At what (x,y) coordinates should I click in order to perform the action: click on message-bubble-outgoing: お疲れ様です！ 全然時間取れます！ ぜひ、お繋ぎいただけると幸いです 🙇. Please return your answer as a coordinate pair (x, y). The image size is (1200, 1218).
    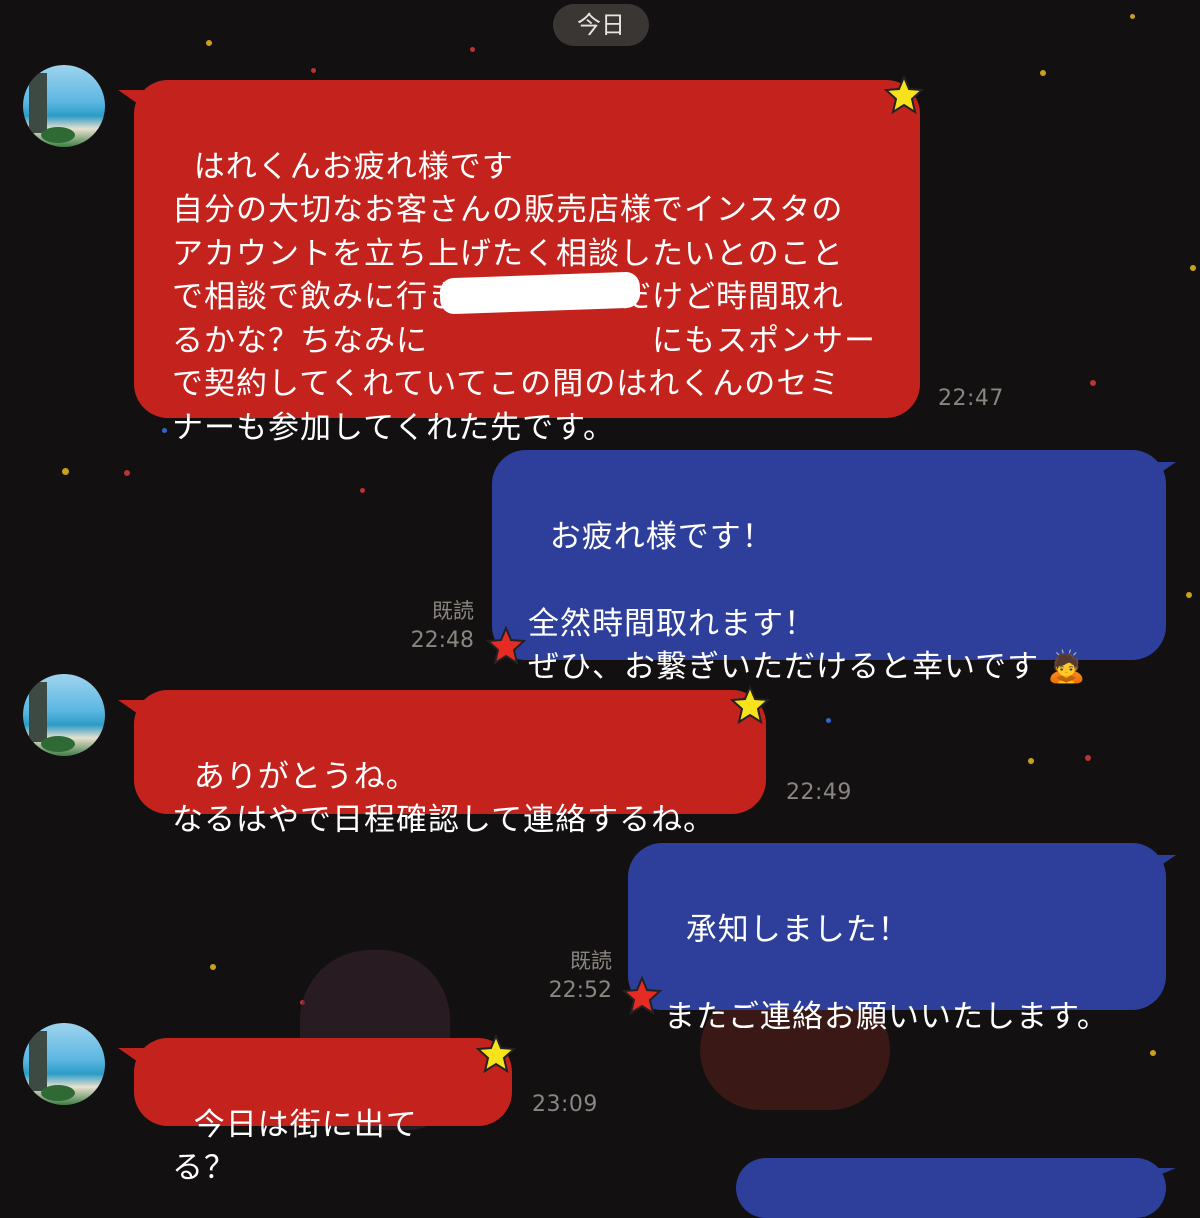
    Looking at the image, I should click on (829, 567).